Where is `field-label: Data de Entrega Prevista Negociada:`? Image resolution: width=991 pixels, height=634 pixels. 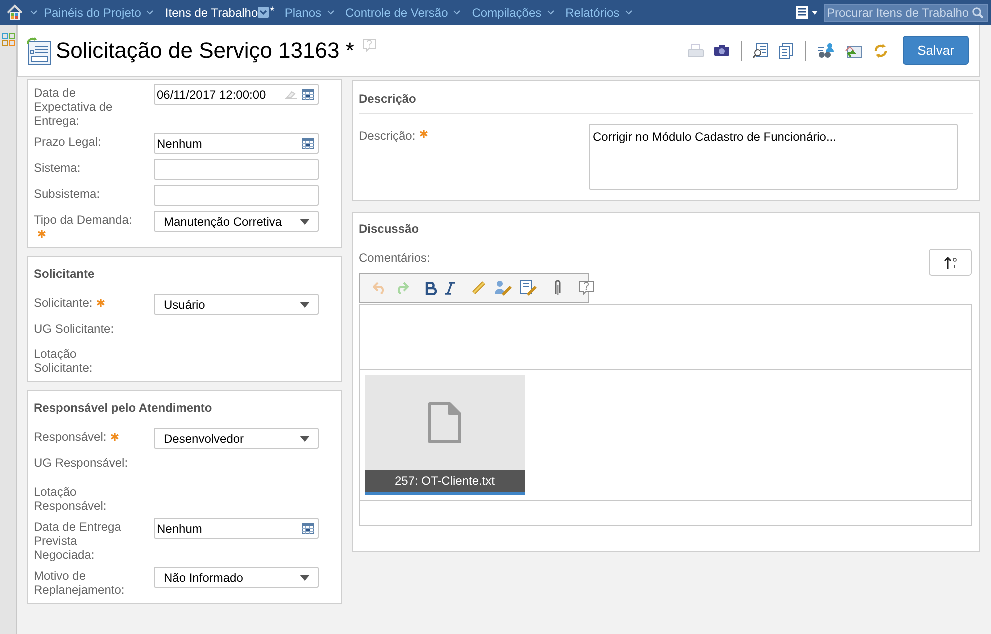
field-label: Data de Entrega Prevista Negociada: is located at coordinates (78, 540).